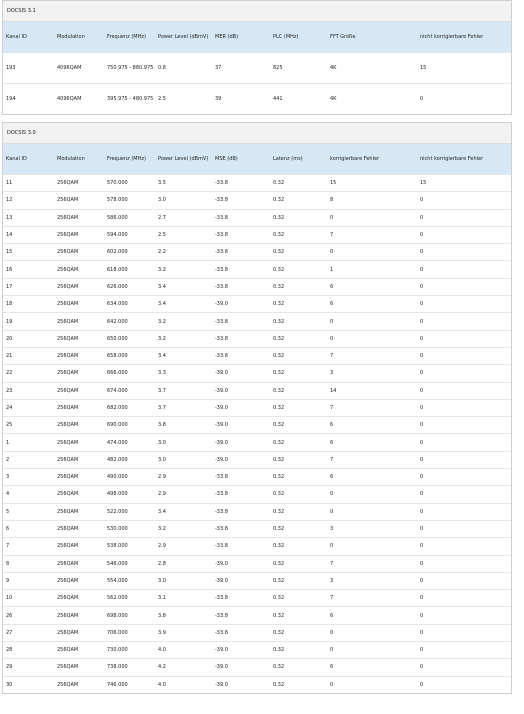 This screenshot has width=524, height=714. What do you see at coordinates (129, 511) in the screenshot?
I see `table-cell: 522.000` at bounding box center [129, 511].